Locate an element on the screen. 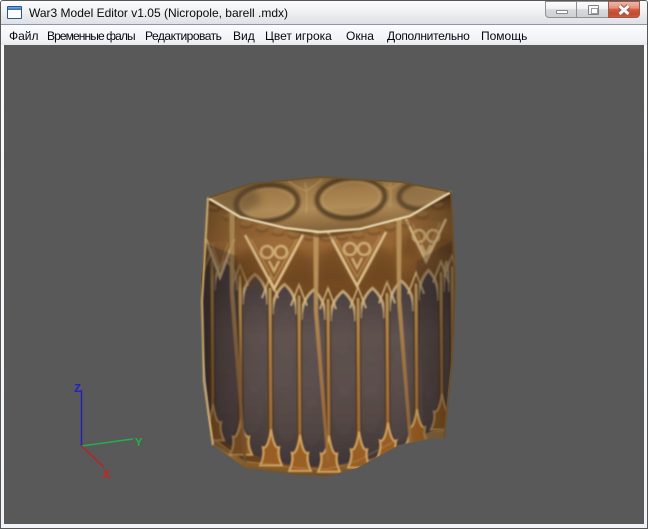 The height and width of the screenshot is (529, 648). svg-text: X is located at coordinates (107, 475).